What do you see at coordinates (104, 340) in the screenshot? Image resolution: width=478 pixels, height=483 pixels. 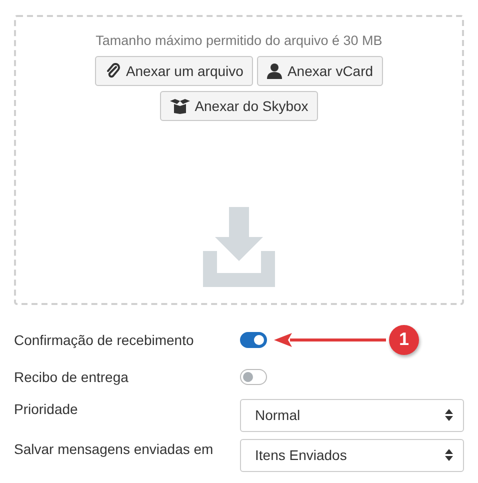 I see `setting-label: Confirmação de recebimento` at bounding box center [104, 340].